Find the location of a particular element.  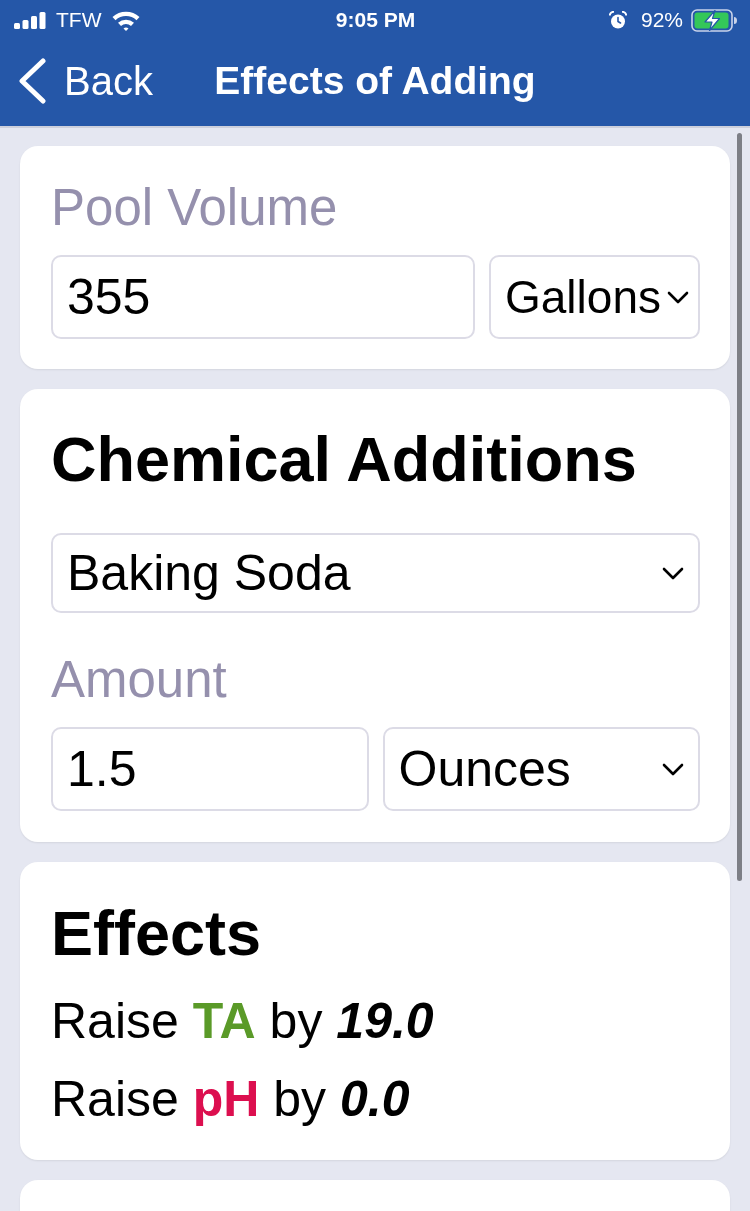

effect-text: Raise TA by 19.0 is located at coordinates (243, 1021).